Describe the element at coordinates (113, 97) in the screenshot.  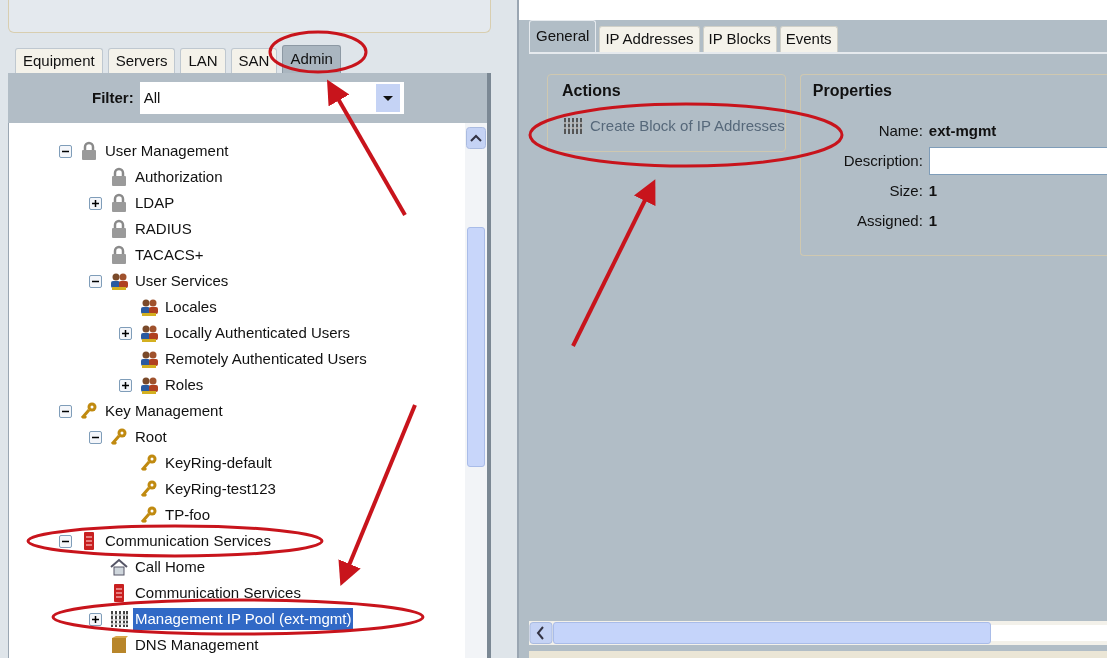
I see `filter-label: Filter:` at that location.